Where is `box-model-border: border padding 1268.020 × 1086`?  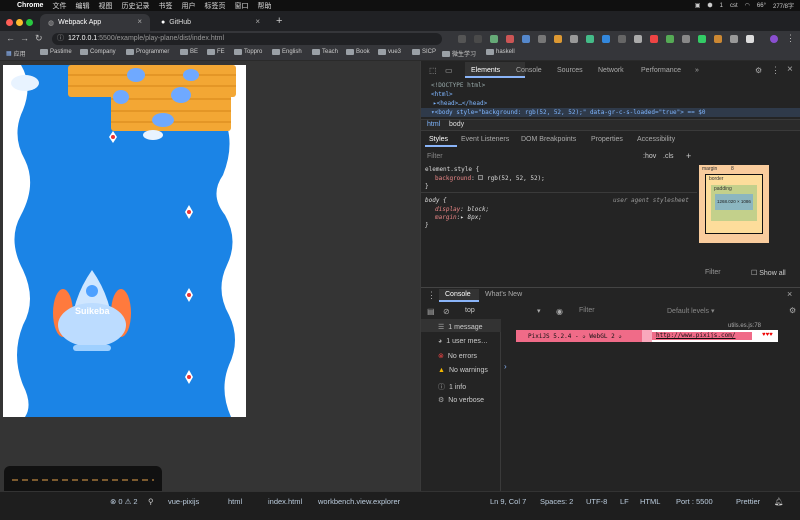 box-model-border: border padding 1268.020 × 1086 is located at coordinates (734, 204).